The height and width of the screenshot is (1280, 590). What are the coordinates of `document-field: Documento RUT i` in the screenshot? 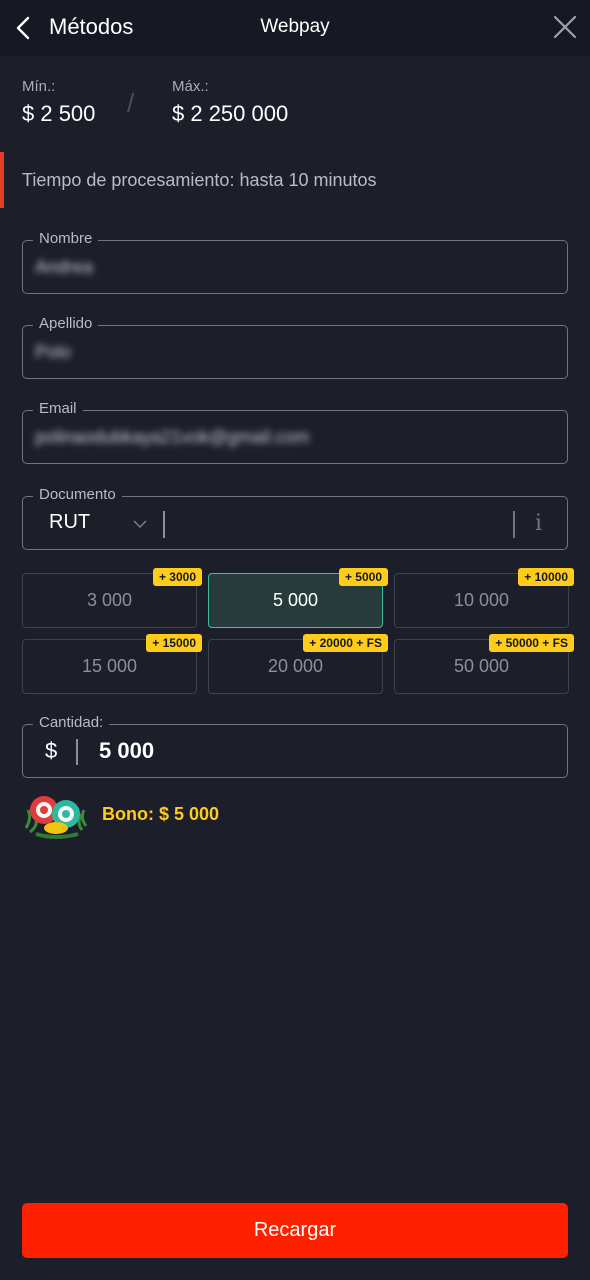 It's located at (295, 518).